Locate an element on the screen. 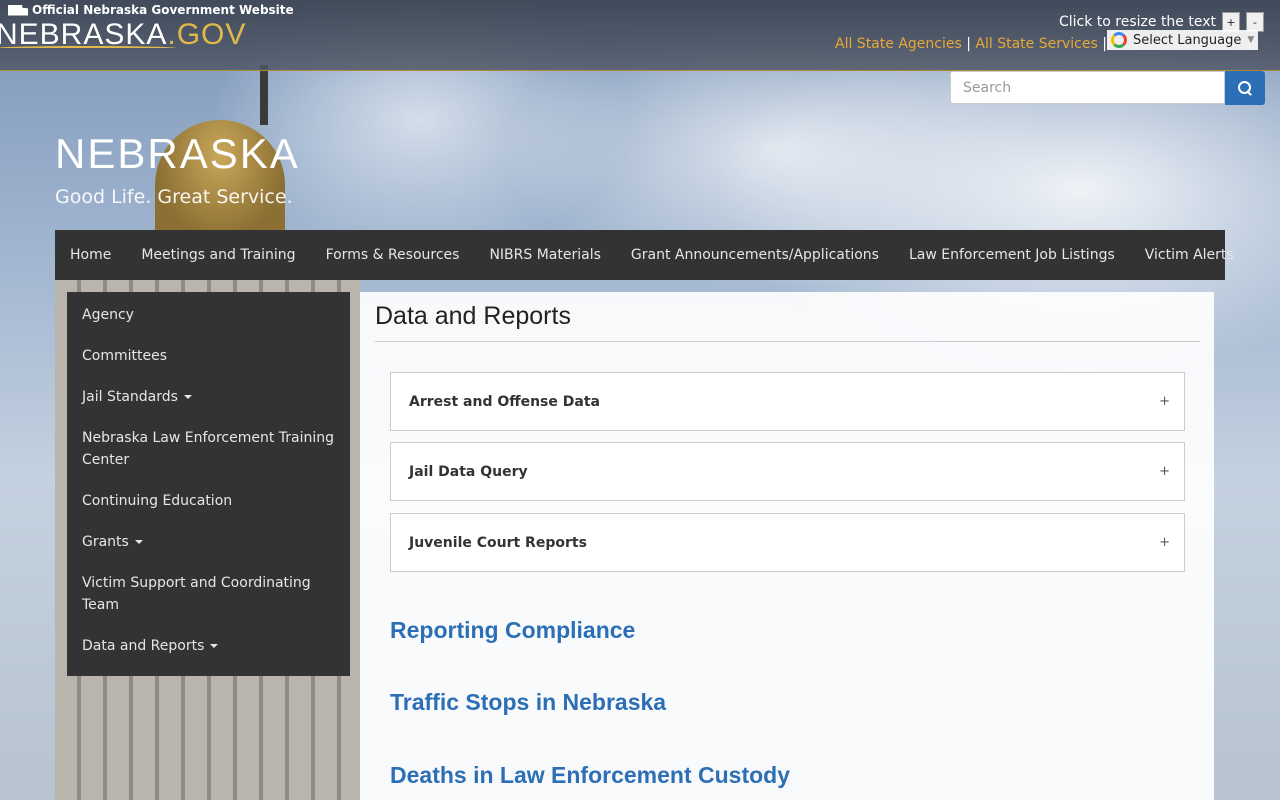 This screenshot has height=800, width=1280. nav-item-meetings-training: Meetings and Training is located at coordinates (218, 255).